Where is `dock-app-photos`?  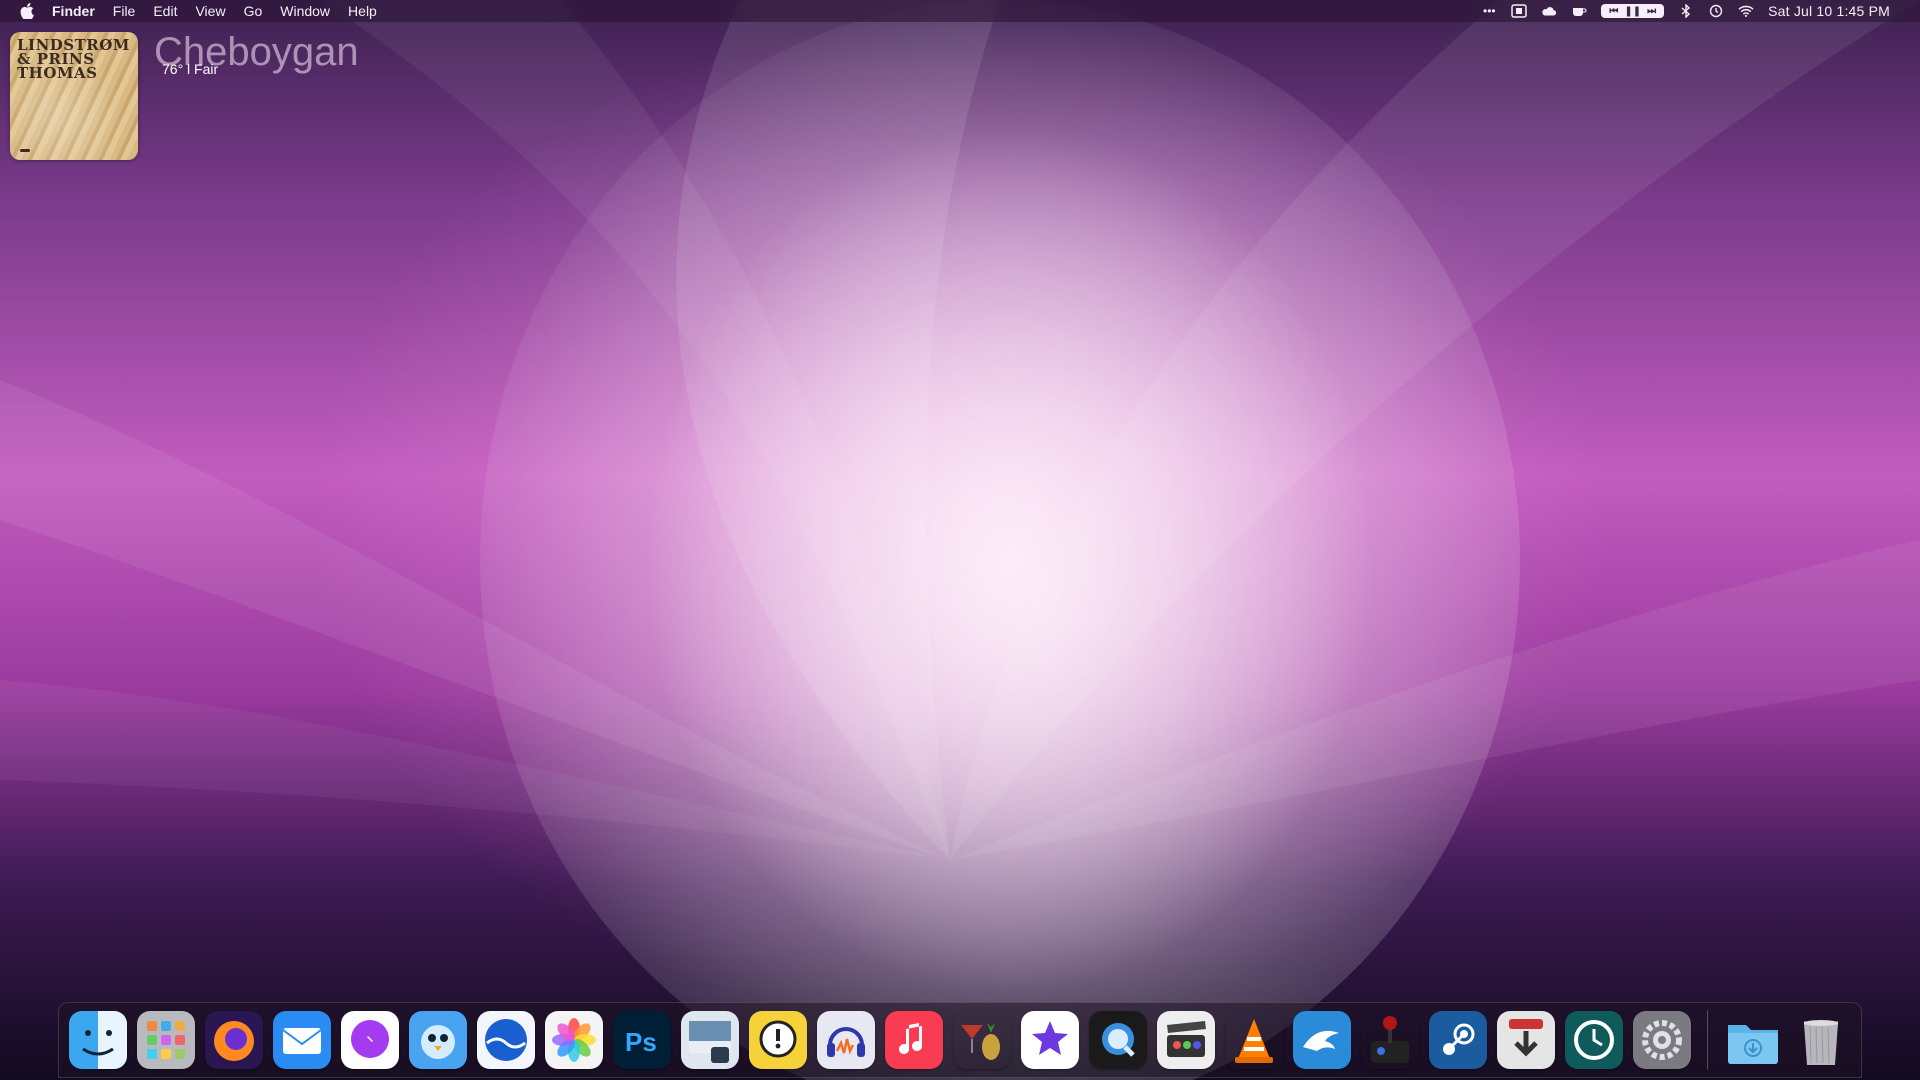 dock-app-photos is located at coordinates (574, 1040).